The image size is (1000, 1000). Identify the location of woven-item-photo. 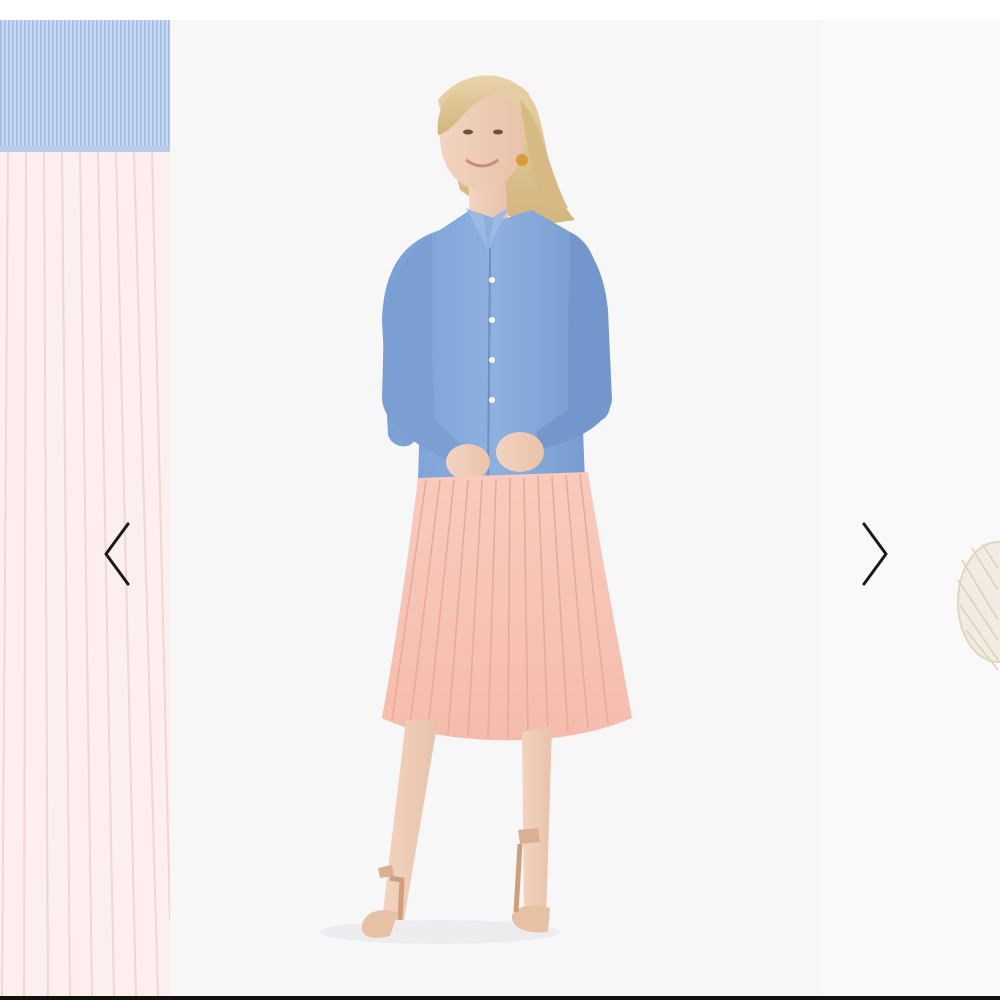
(978, 606).